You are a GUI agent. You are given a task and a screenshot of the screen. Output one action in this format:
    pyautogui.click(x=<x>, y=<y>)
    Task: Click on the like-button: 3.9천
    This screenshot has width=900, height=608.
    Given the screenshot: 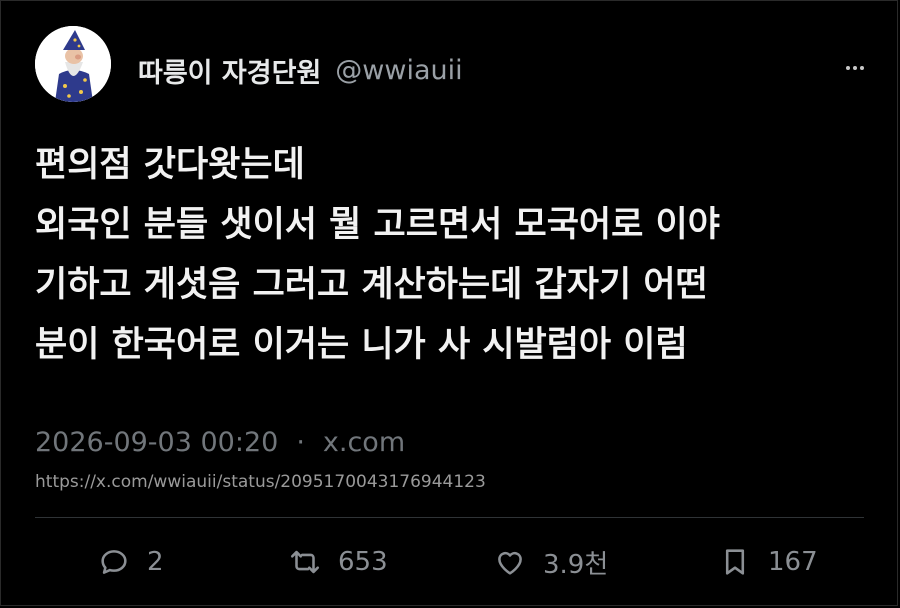 What is the action you would take?
    pyautogui.click(x=550, y=562)
    